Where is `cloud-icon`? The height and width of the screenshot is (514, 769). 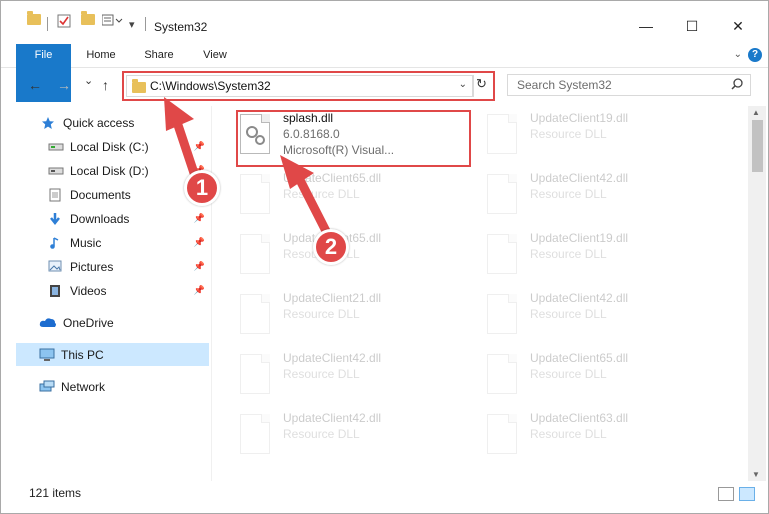
cloud-icon is located at coordinates (48, 323).